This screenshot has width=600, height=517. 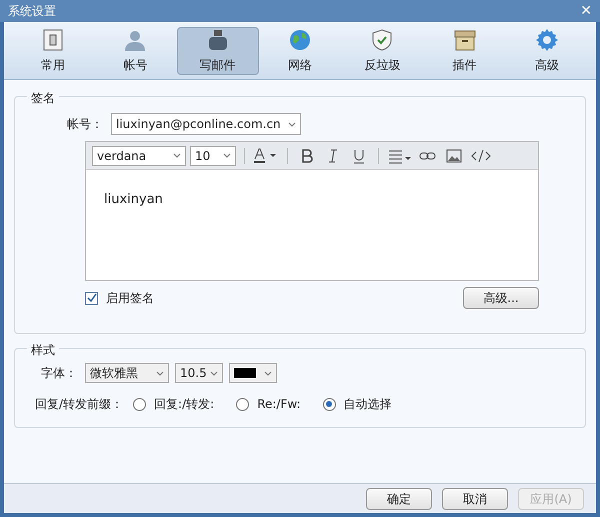 What do you see at coordinates (91, 298) in the screenshot?
I see `enable-checkbox` at bounding box center [91, 298].